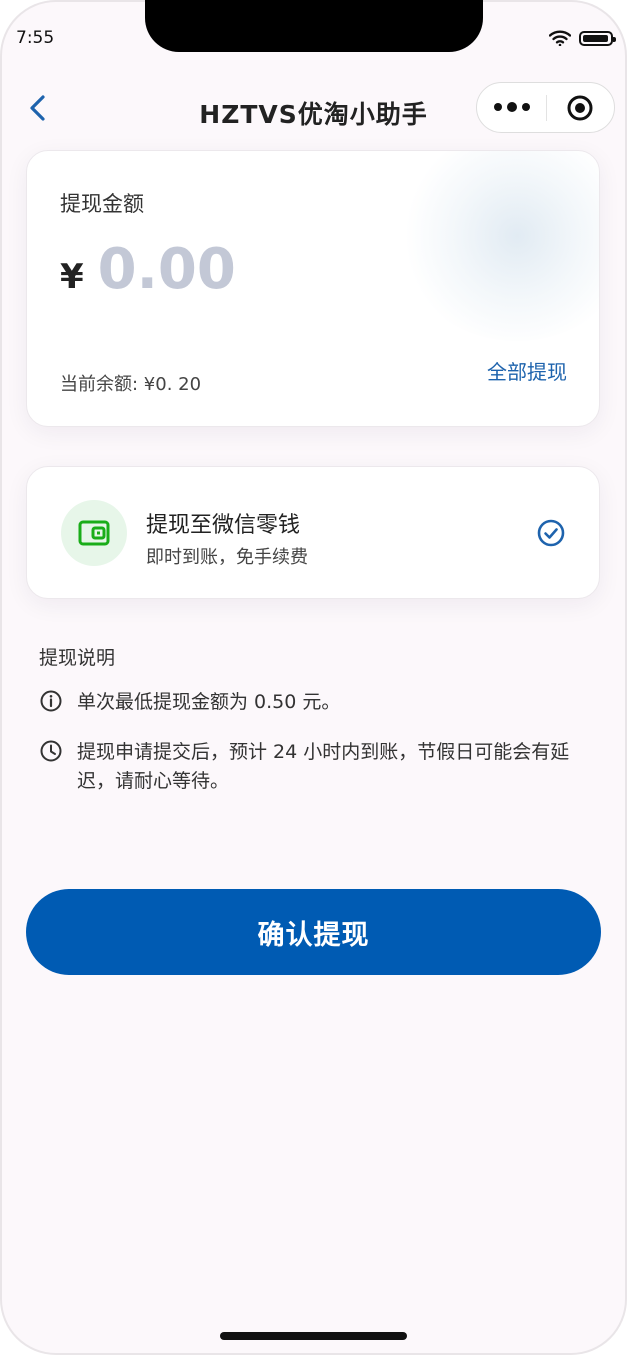 The height and width of the screenshot is (1355, 627). I want to click on home-indicator, so click(313, 1336).